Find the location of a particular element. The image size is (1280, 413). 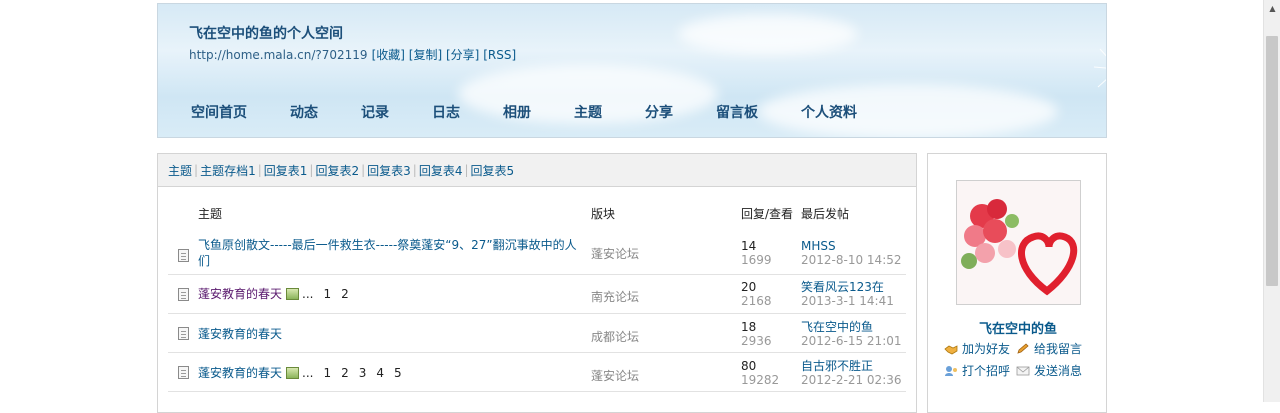

topic-pages: ... 1 2 is located at coordinates (325, 294).